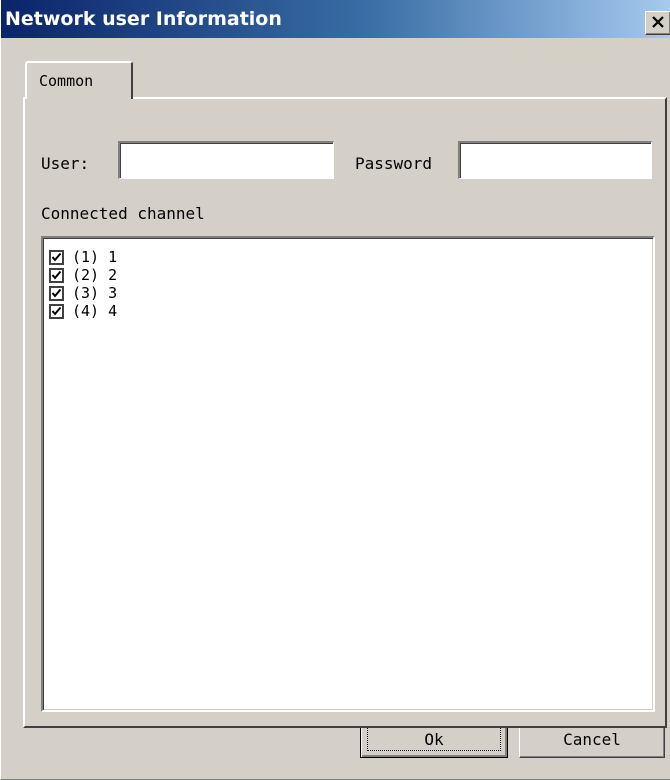  I want to click on cancel-button-label: Cancel, so click(592, 739).